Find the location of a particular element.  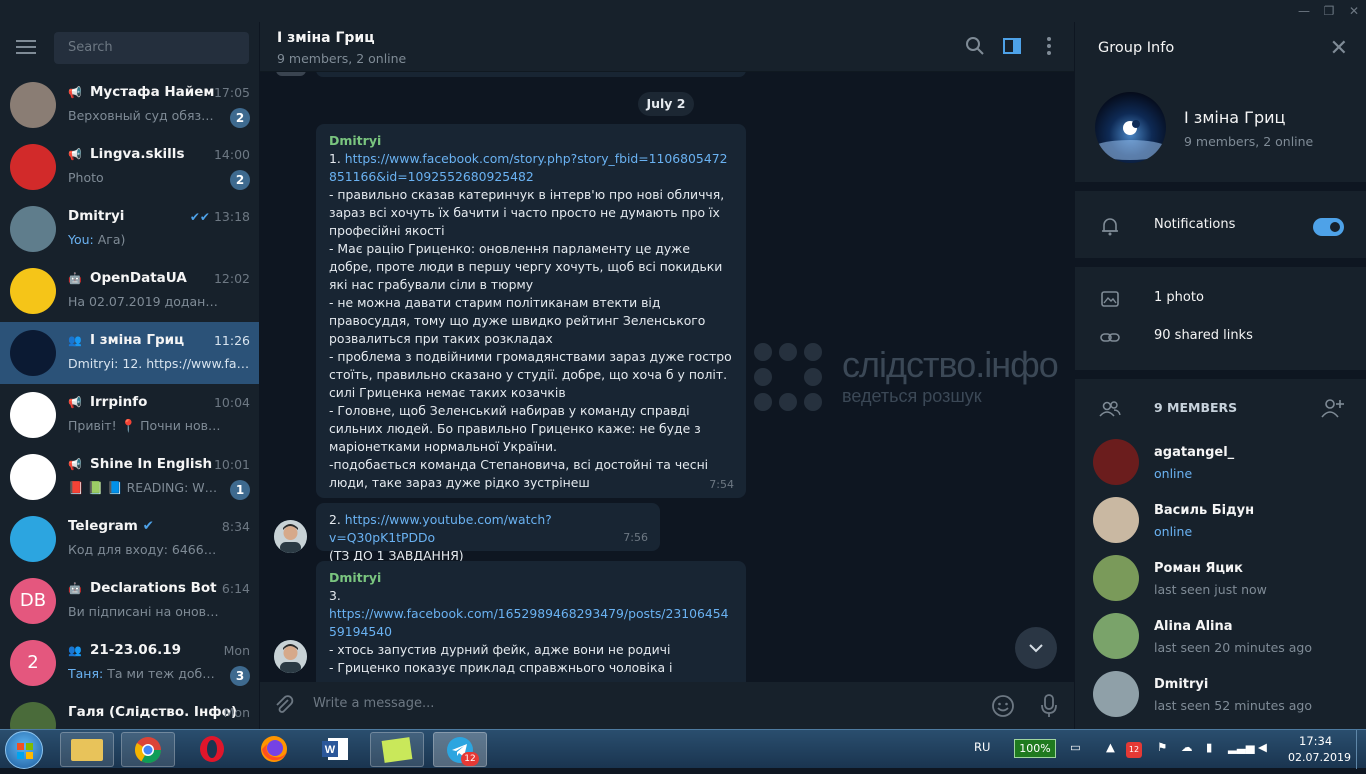

list-number: 3. is located at coordinates (335, 595).